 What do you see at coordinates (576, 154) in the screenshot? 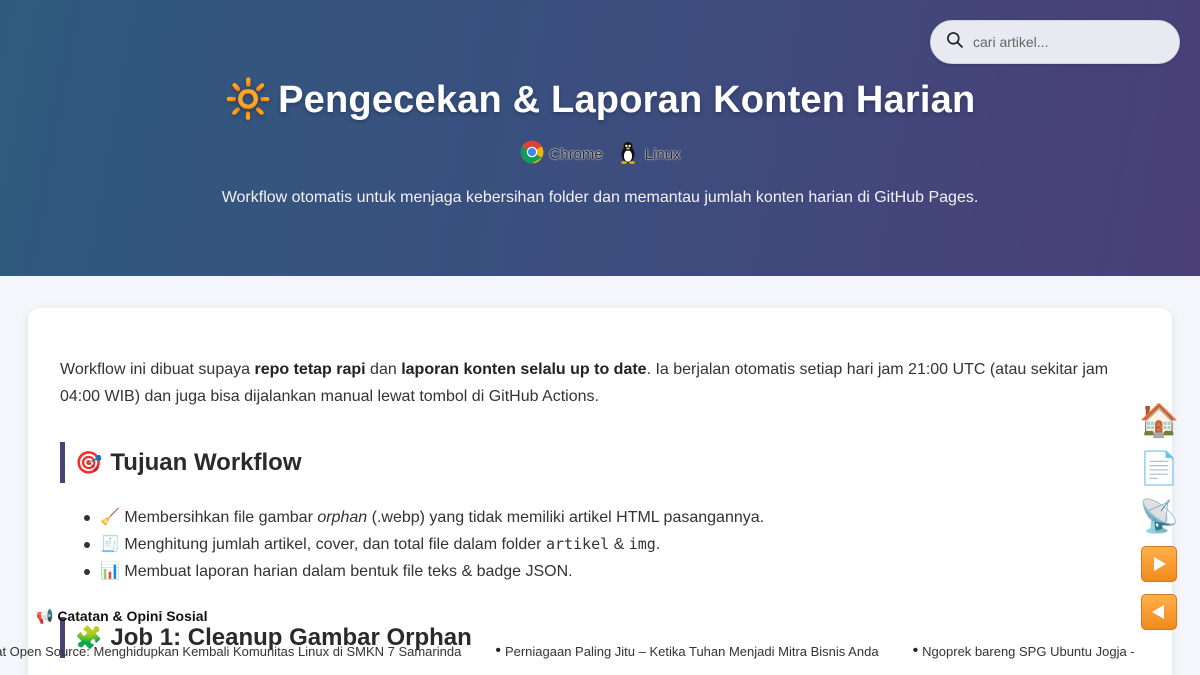
I see `platform-chrome-label: Chrome` at bounding box center [576, 154].